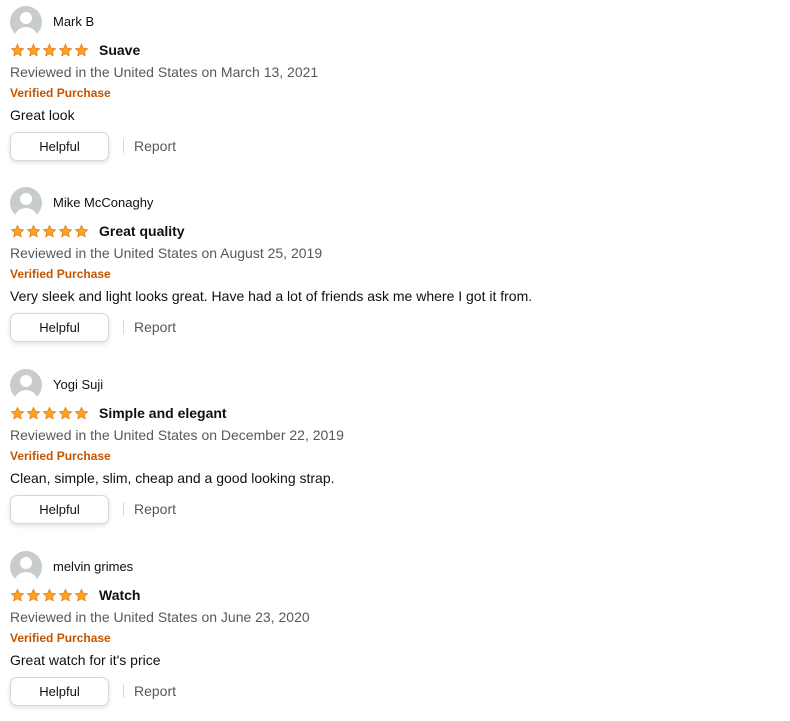 The width and height of the screenshot is (790, 721). Describe the element at coordinates (119, 595) in the screenshot. I see `review-title: Watch` at that location.